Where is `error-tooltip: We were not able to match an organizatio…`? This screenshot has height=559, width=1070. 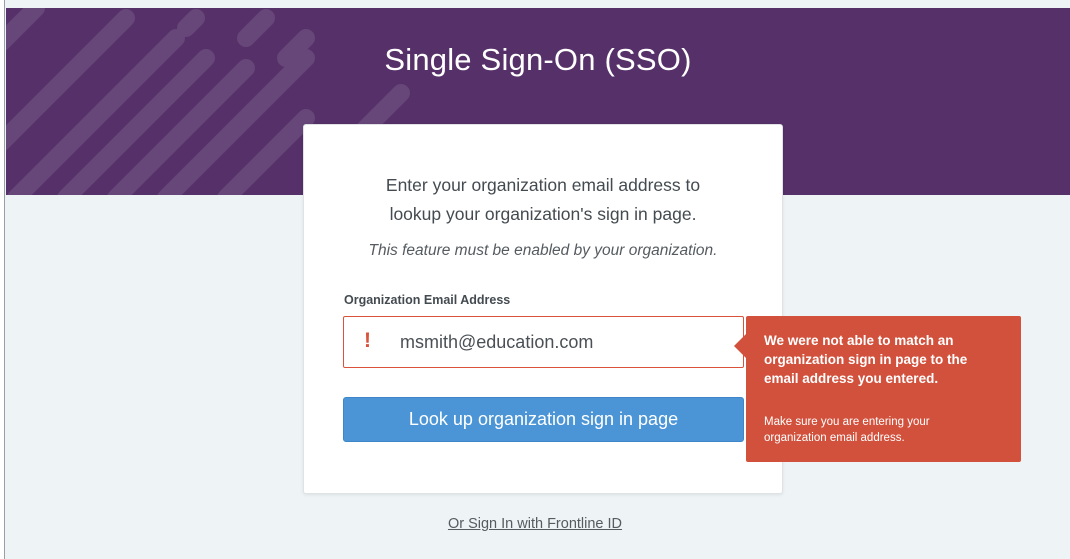
error-tooltip: We were not able to match an organizatio… is located at coordinates (877, 389).